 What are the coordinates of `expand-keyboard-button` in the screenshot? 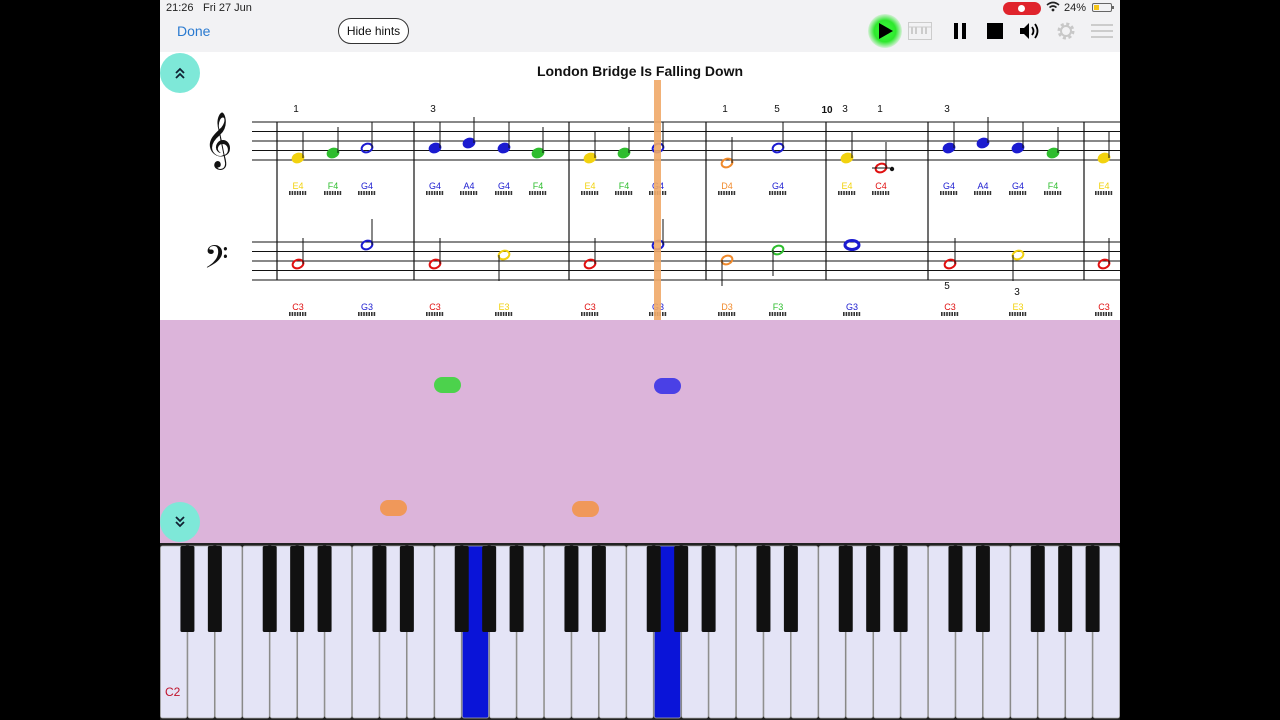 It's located at (180, 522).